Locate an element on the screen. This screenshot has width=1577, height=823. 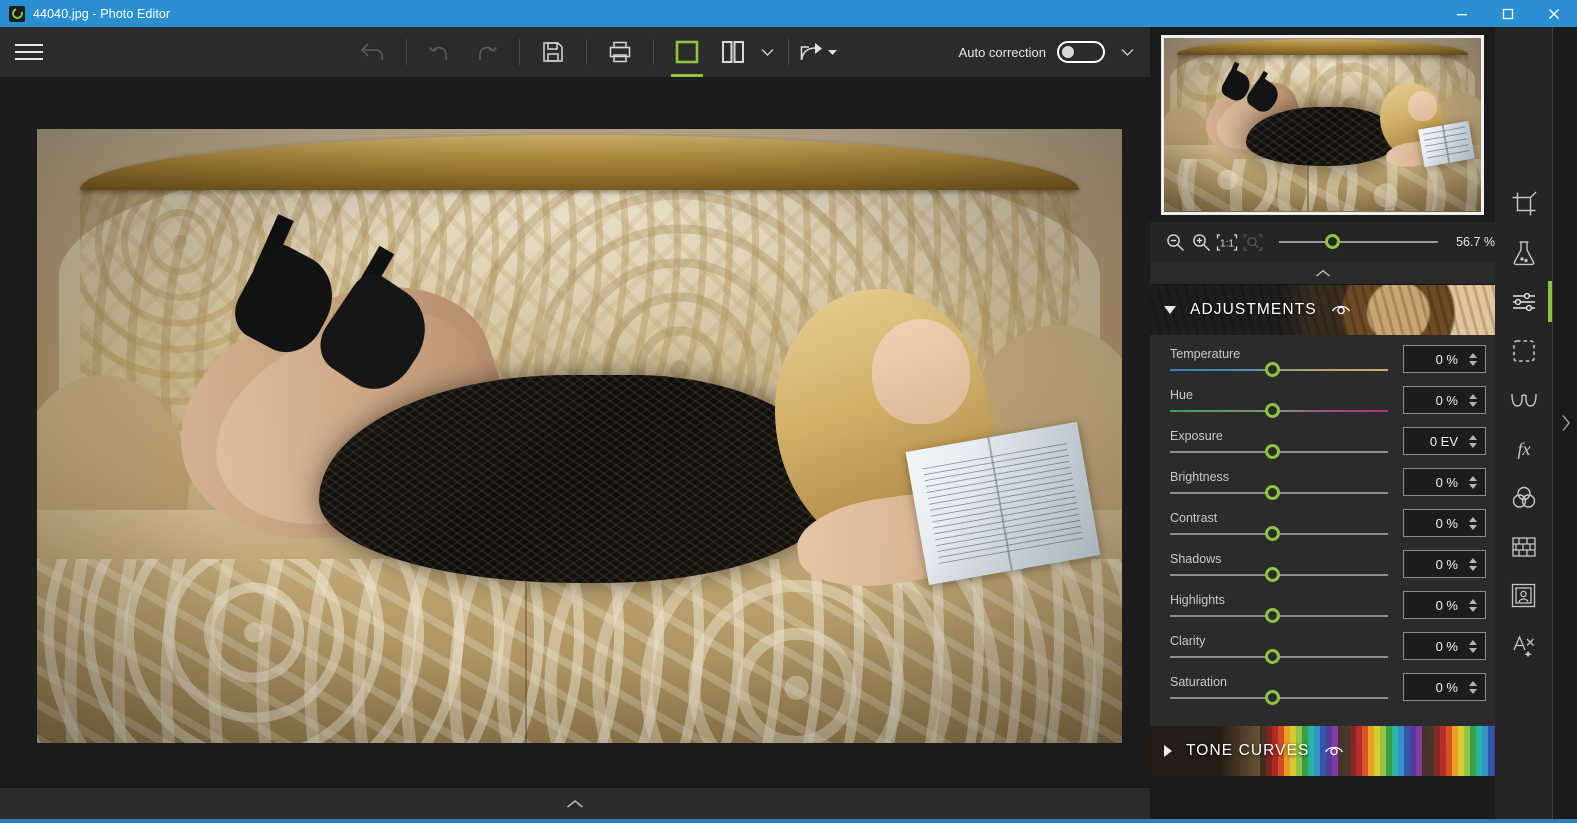
fit-to-window-icon is located at coordinates (1253, 242).